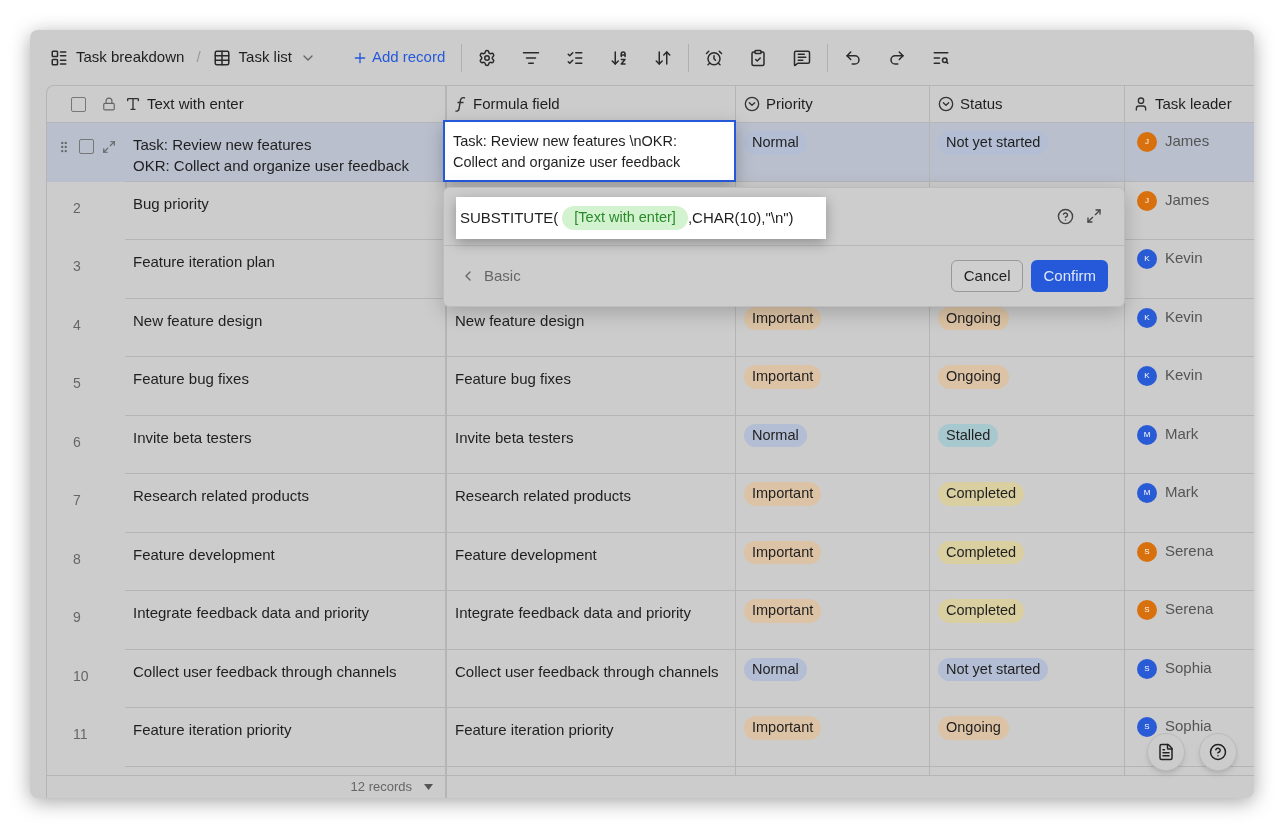  What do you see at coordinates (223, 145) in the screenshot?
I see `table-cell-text: Task: Review new features` at bounding box center [223, 145].